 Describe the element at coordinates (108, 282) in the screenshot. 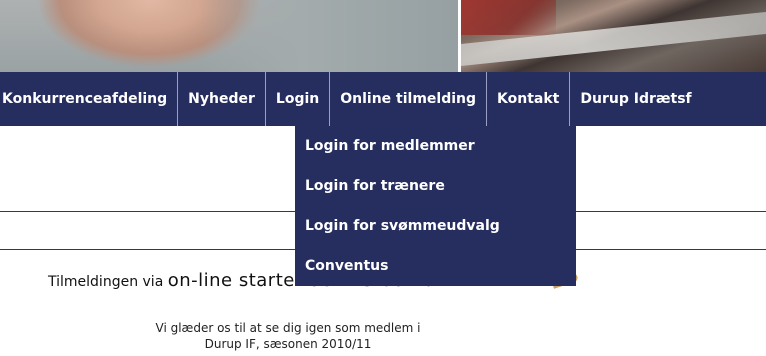

I see `headline-prefix: Tilmeldingen via` at that location.